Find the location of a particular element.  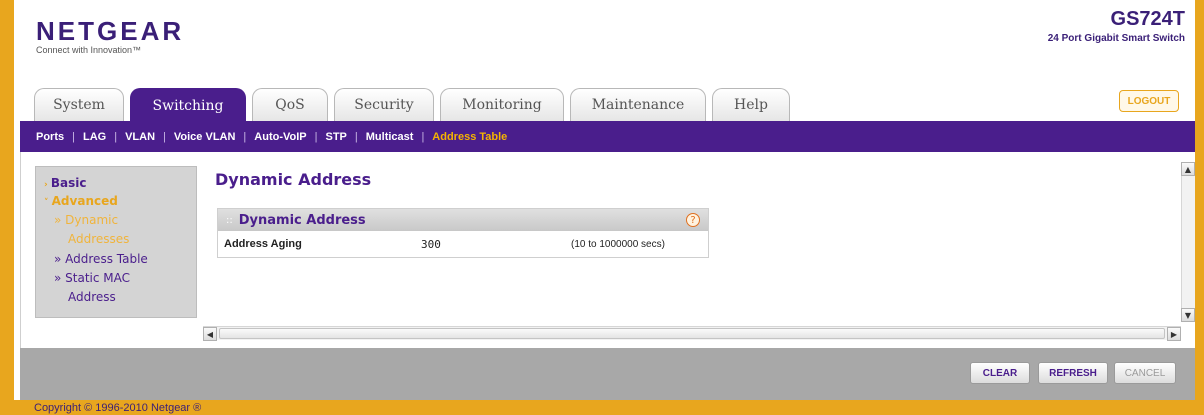

scroll-right-icon: ▶ is located at coordinates (1174, 334).